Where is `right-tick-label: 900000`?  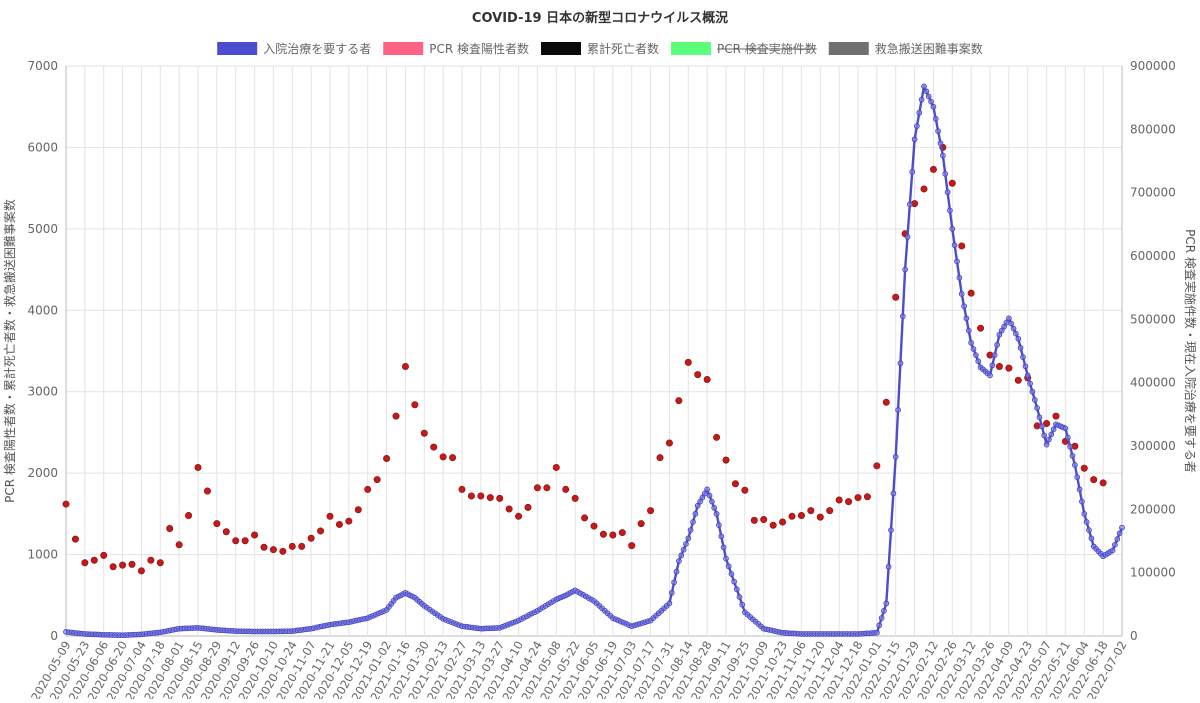 right-tick-label: 900000 is located at coordinates (1153, 66).